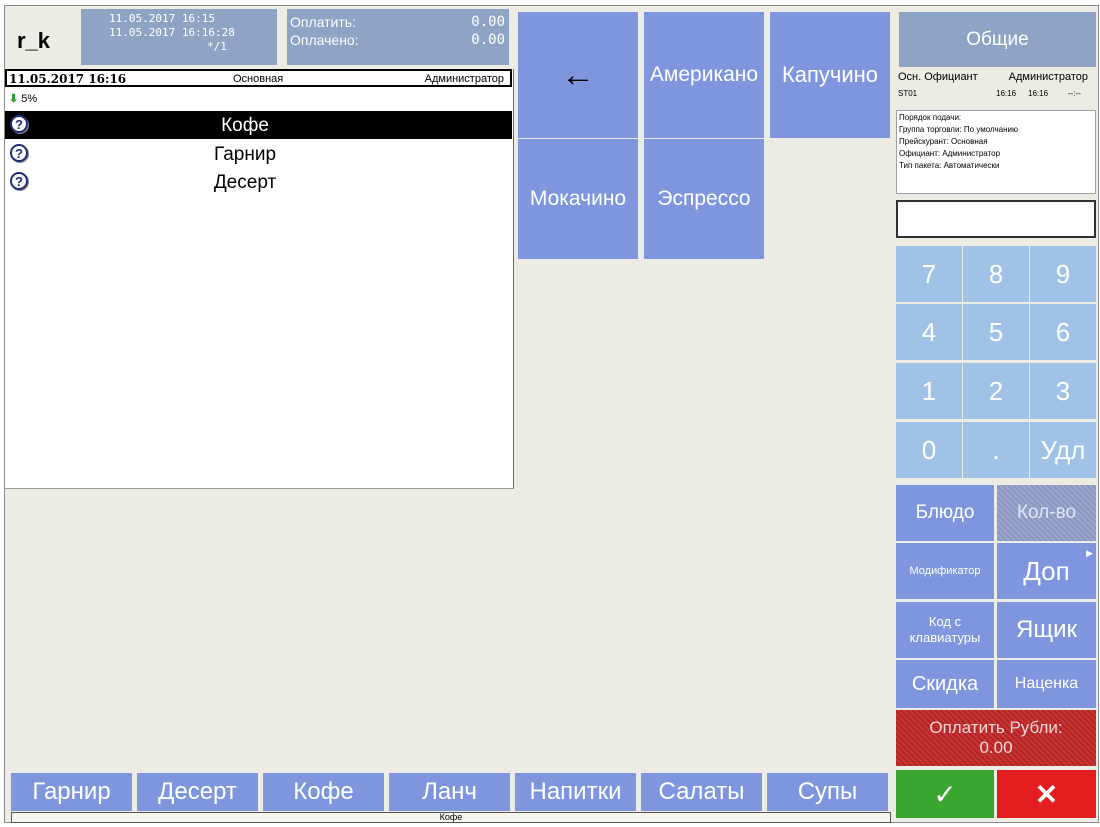 This screenshot has width=1100, height=827. I want to click on order-timestamp-box: 11.05.2017 16:15 11.05.2017 16:16:28 */1, so click(179, 37).